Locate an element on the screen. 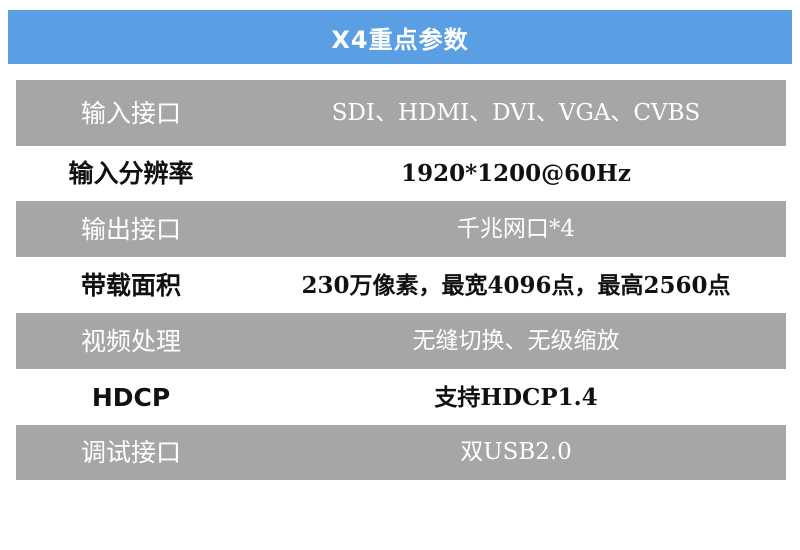 This screenshot has width=800, height=550. row-value: 千兆网口*4 is located at coordinates (516, 229).